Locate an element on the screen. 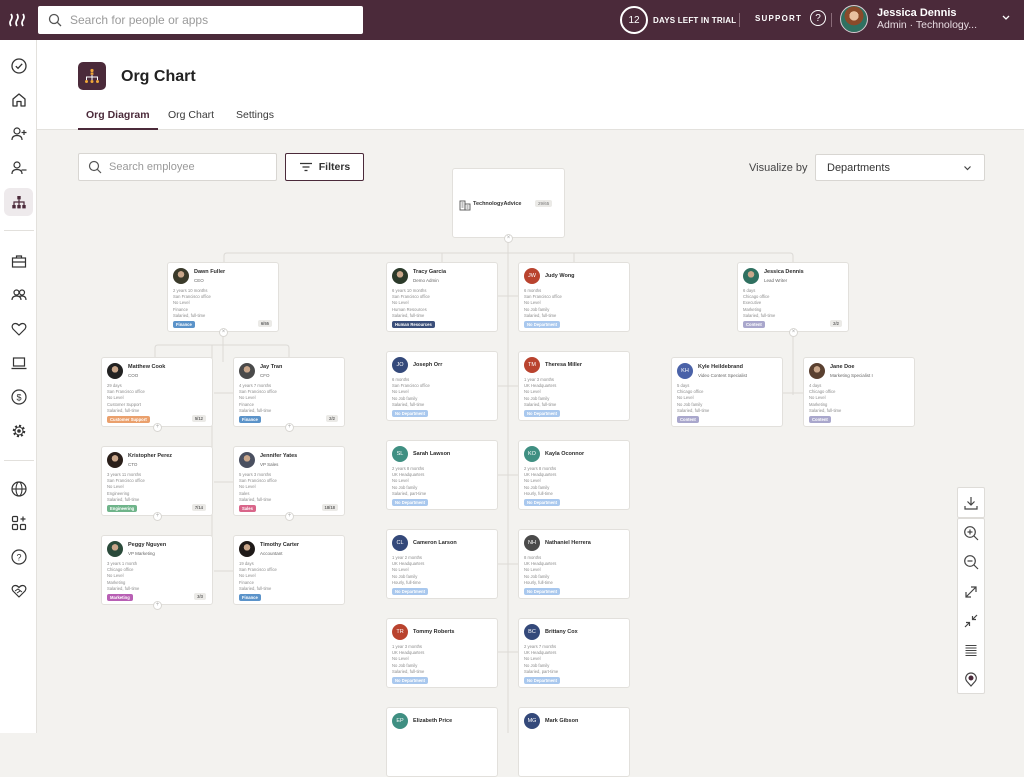 This screenshot has height=777, width=1024. support-label: SUPPORT is located at coordinates (779, 18).